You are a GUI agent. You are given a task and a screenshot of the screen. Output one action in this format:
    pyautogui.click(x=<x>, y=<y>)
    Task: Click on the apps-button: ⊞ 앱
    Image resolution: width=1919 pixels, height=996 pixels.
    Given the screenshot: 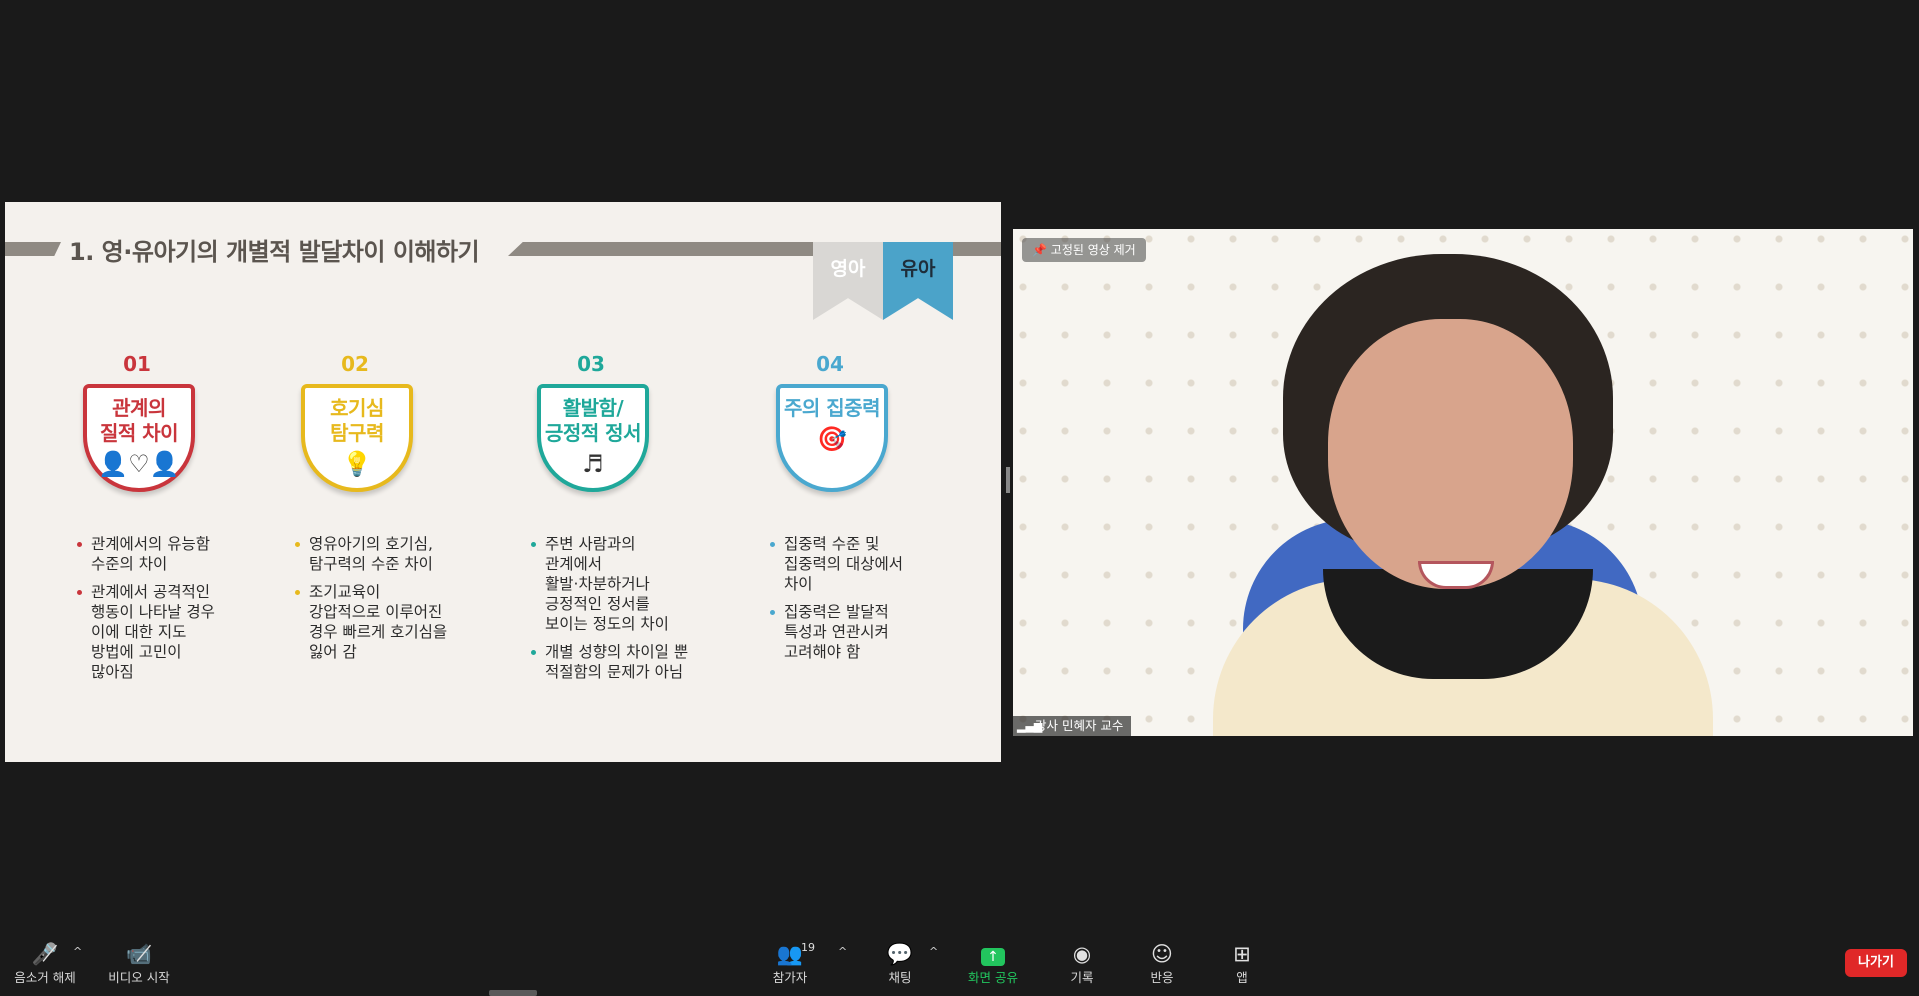 What is the action you would take?
    pyautogui.click(x=1242, y=963)
    